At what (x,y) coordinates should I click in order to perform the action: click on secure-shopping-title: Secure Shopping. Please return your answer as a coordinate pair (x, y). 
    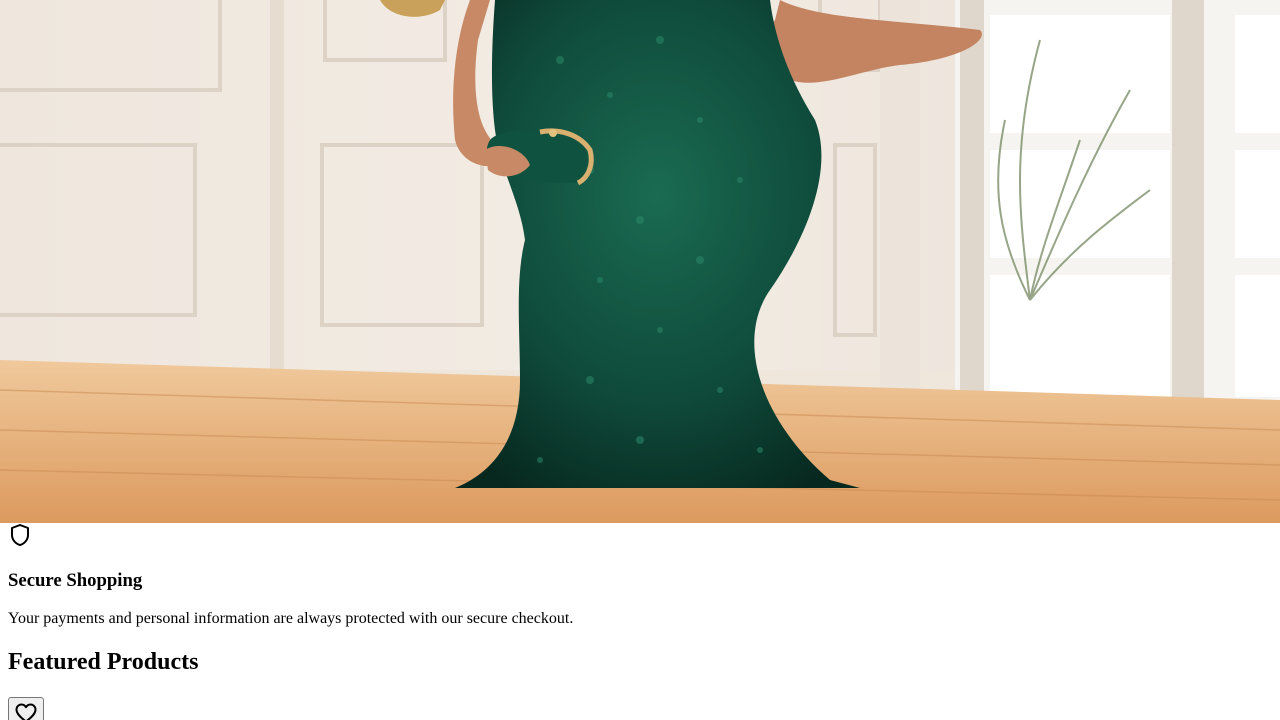
    Looking at the image, I should click on (75, 580).